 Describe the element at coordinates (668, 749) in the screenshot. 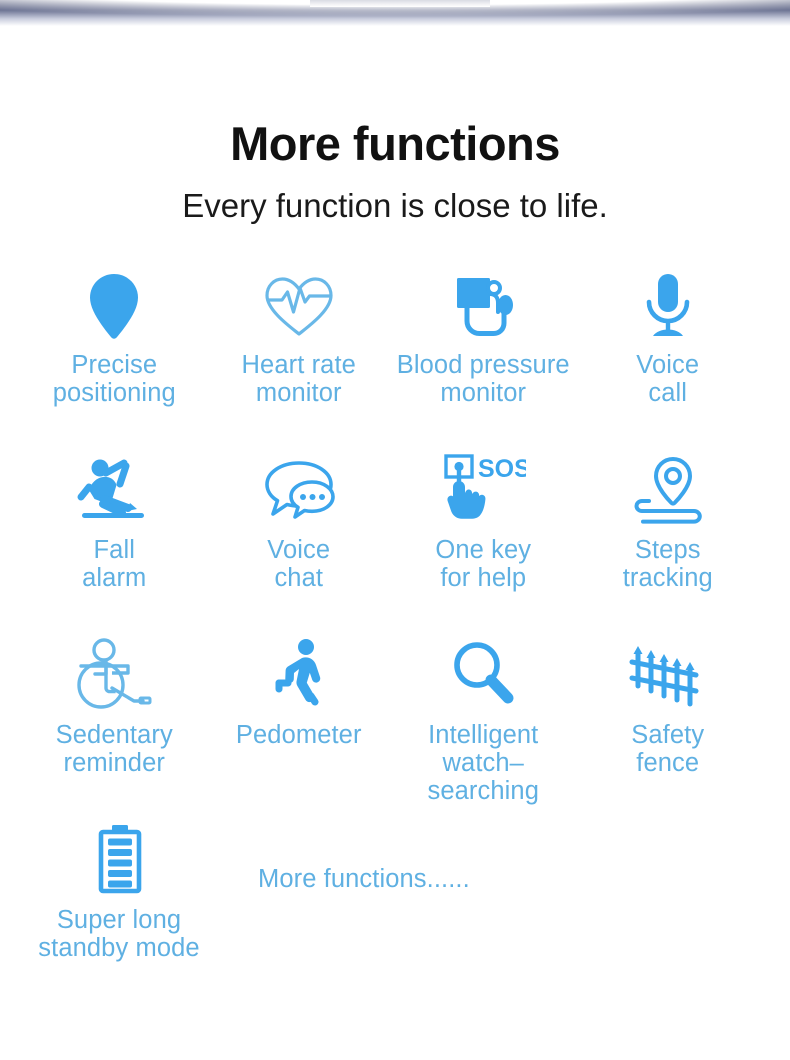

I see `feature-label: Safety fence` at that location.